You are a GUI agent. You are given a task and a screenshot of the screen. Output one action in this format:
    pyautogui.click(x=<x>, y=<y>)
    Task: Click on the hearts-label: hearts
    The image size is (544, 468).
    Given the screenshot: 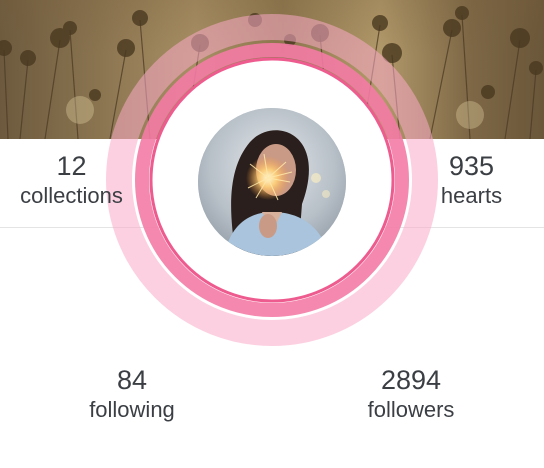 What is the action you would take?
    pyautogui.click(x=471, y=195)
    